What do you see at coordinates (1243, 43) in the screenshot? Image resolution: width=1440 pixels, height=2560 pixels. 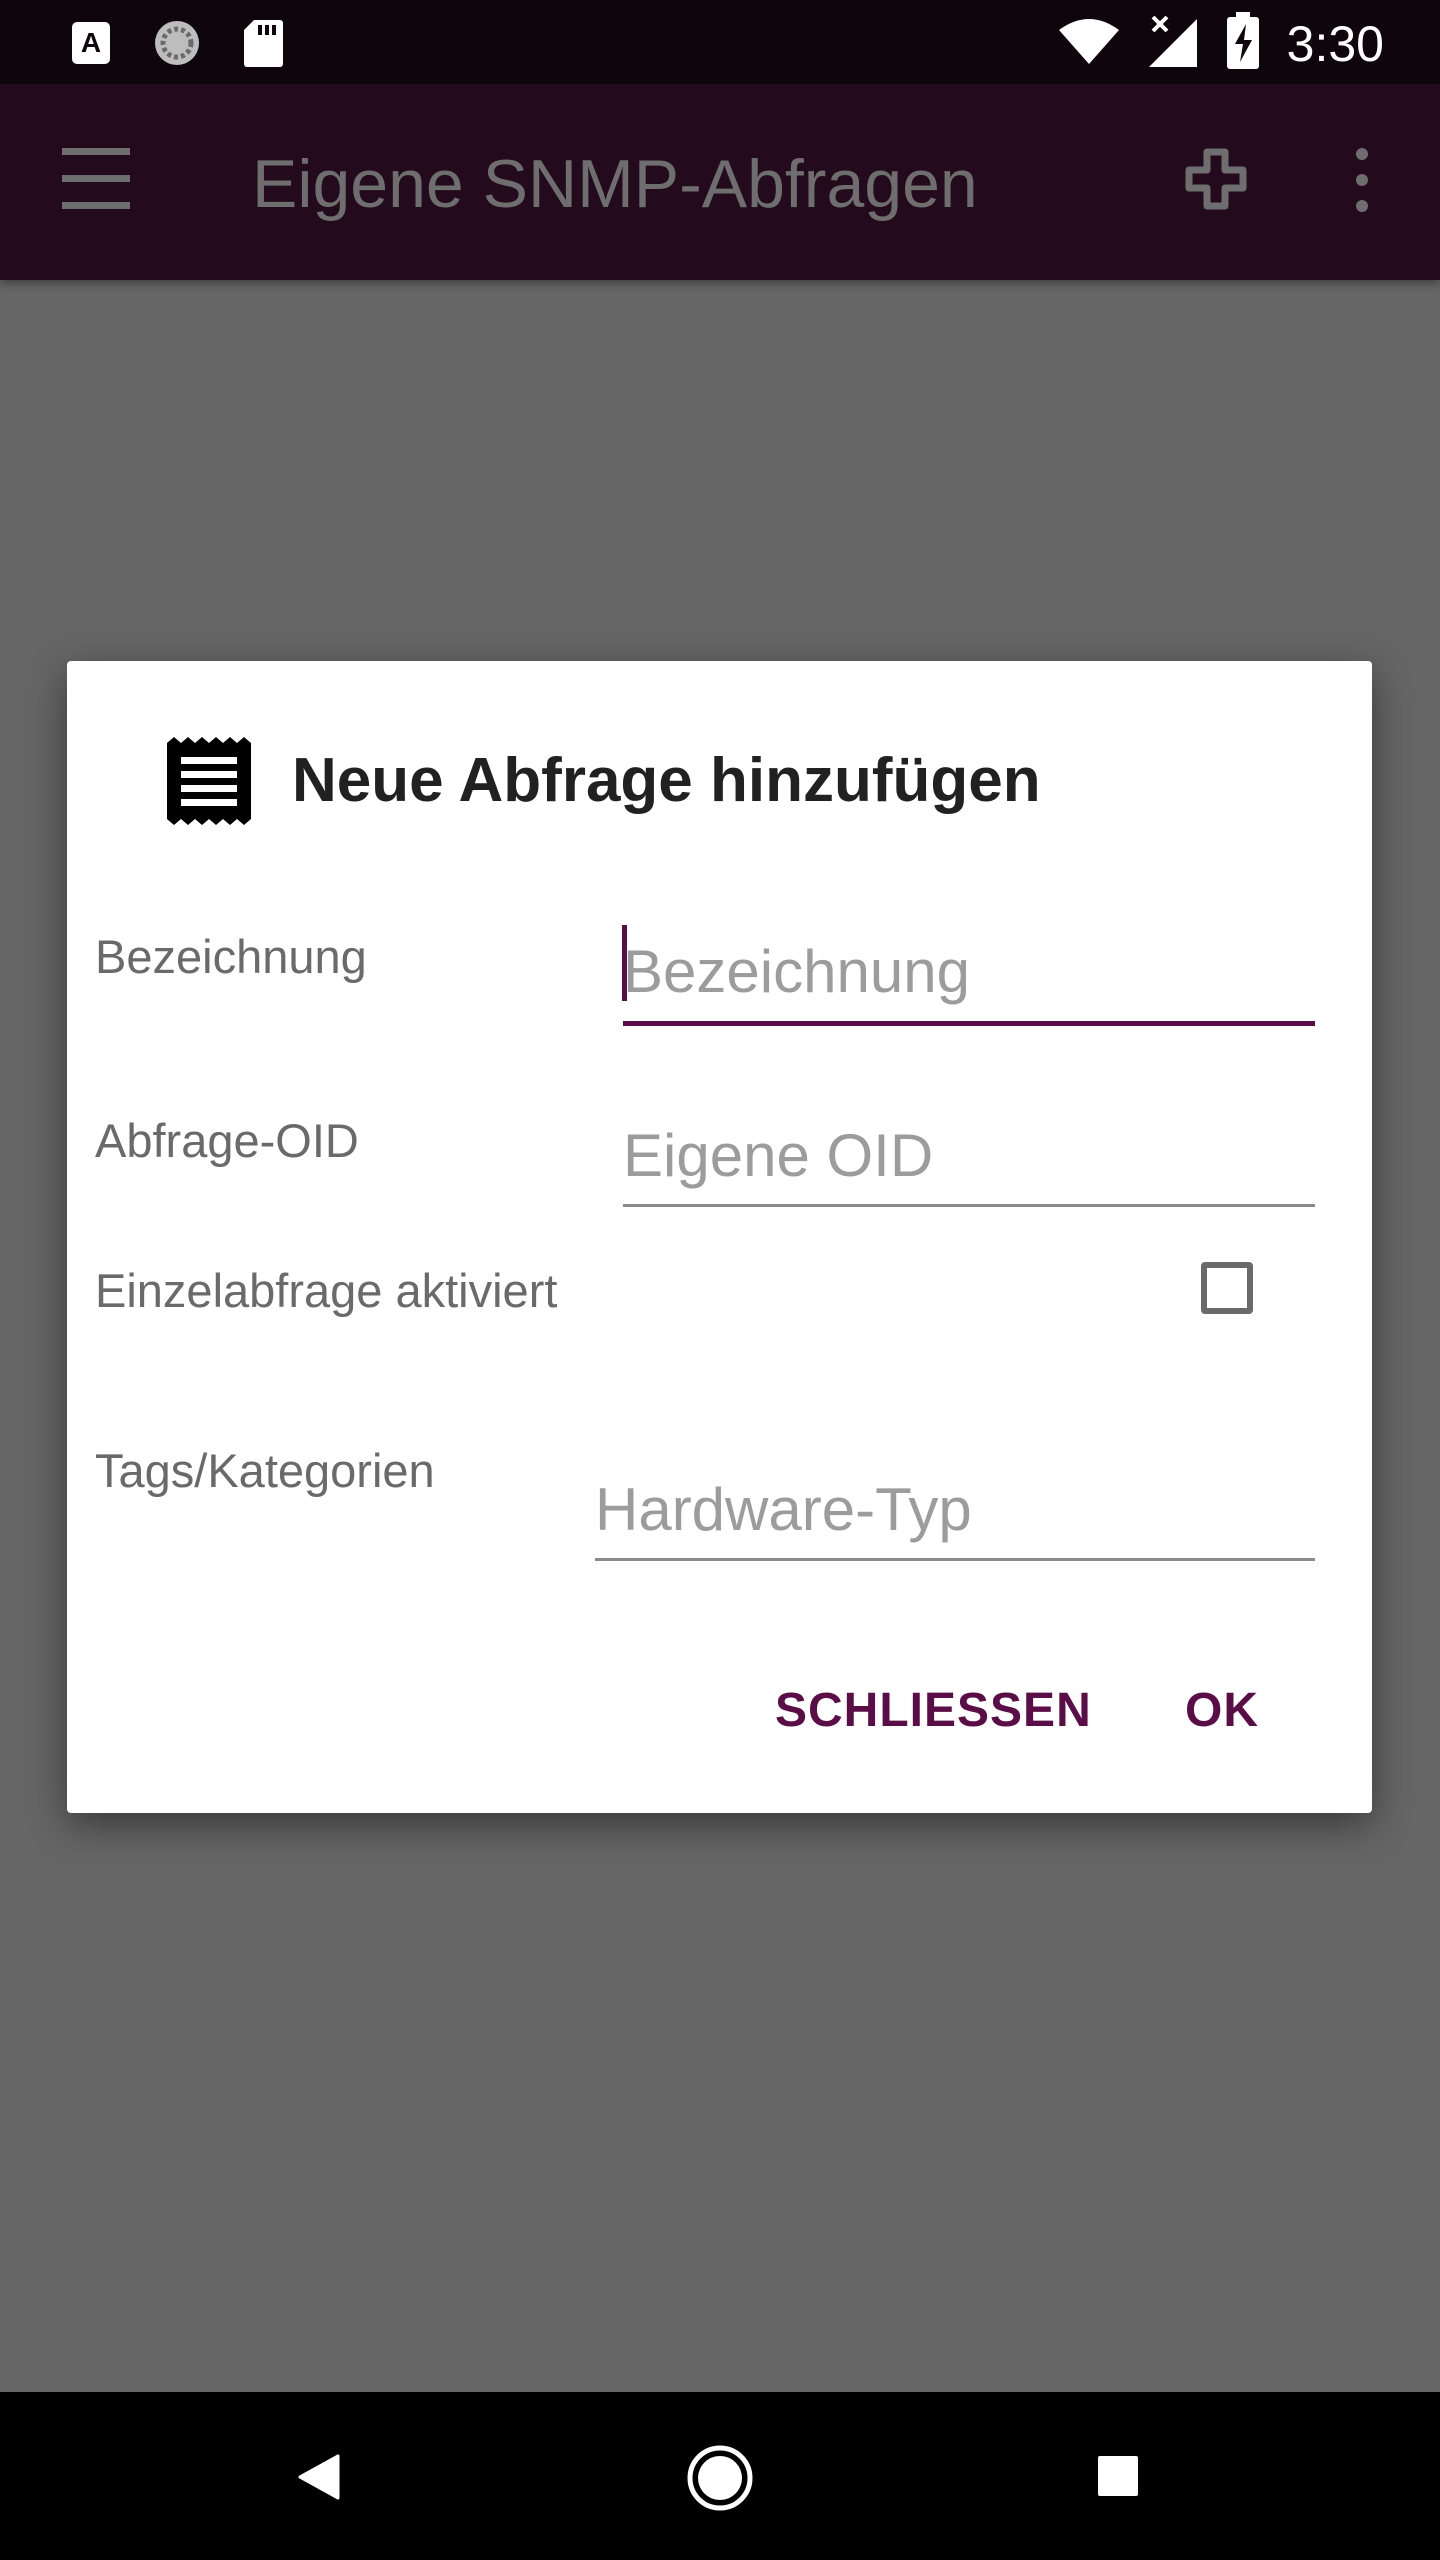 I see `battery-charging-icon` at bounding box center [1243, 43].